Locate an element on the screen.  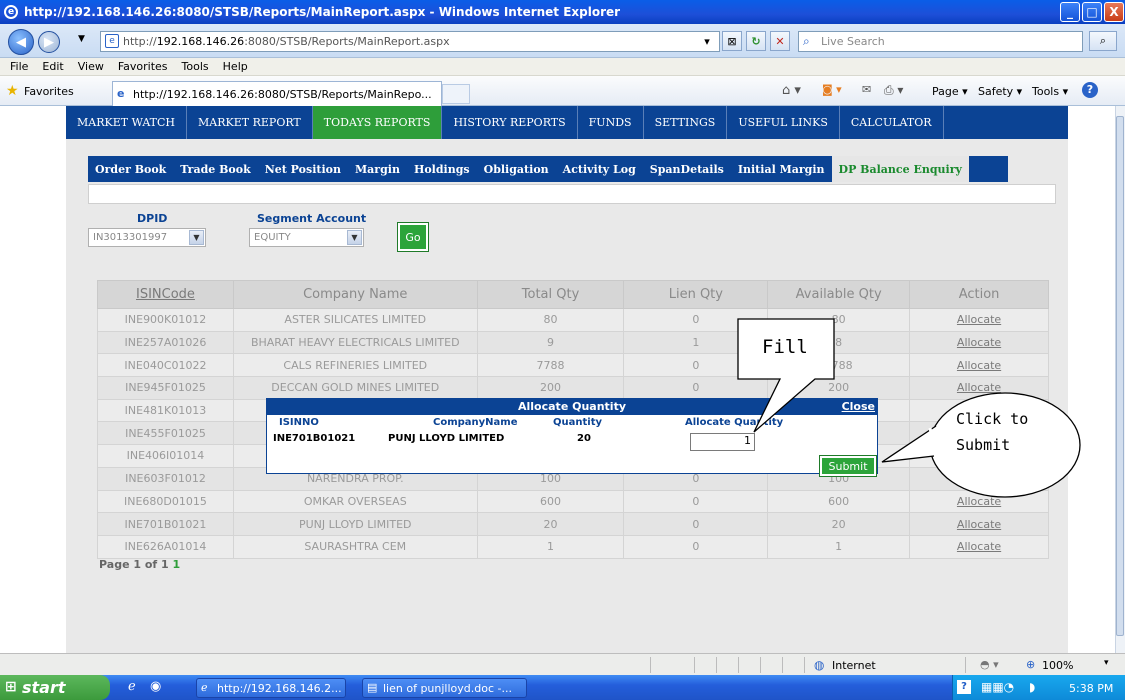
close-window-button: X is located at coordinates (1114, 12).